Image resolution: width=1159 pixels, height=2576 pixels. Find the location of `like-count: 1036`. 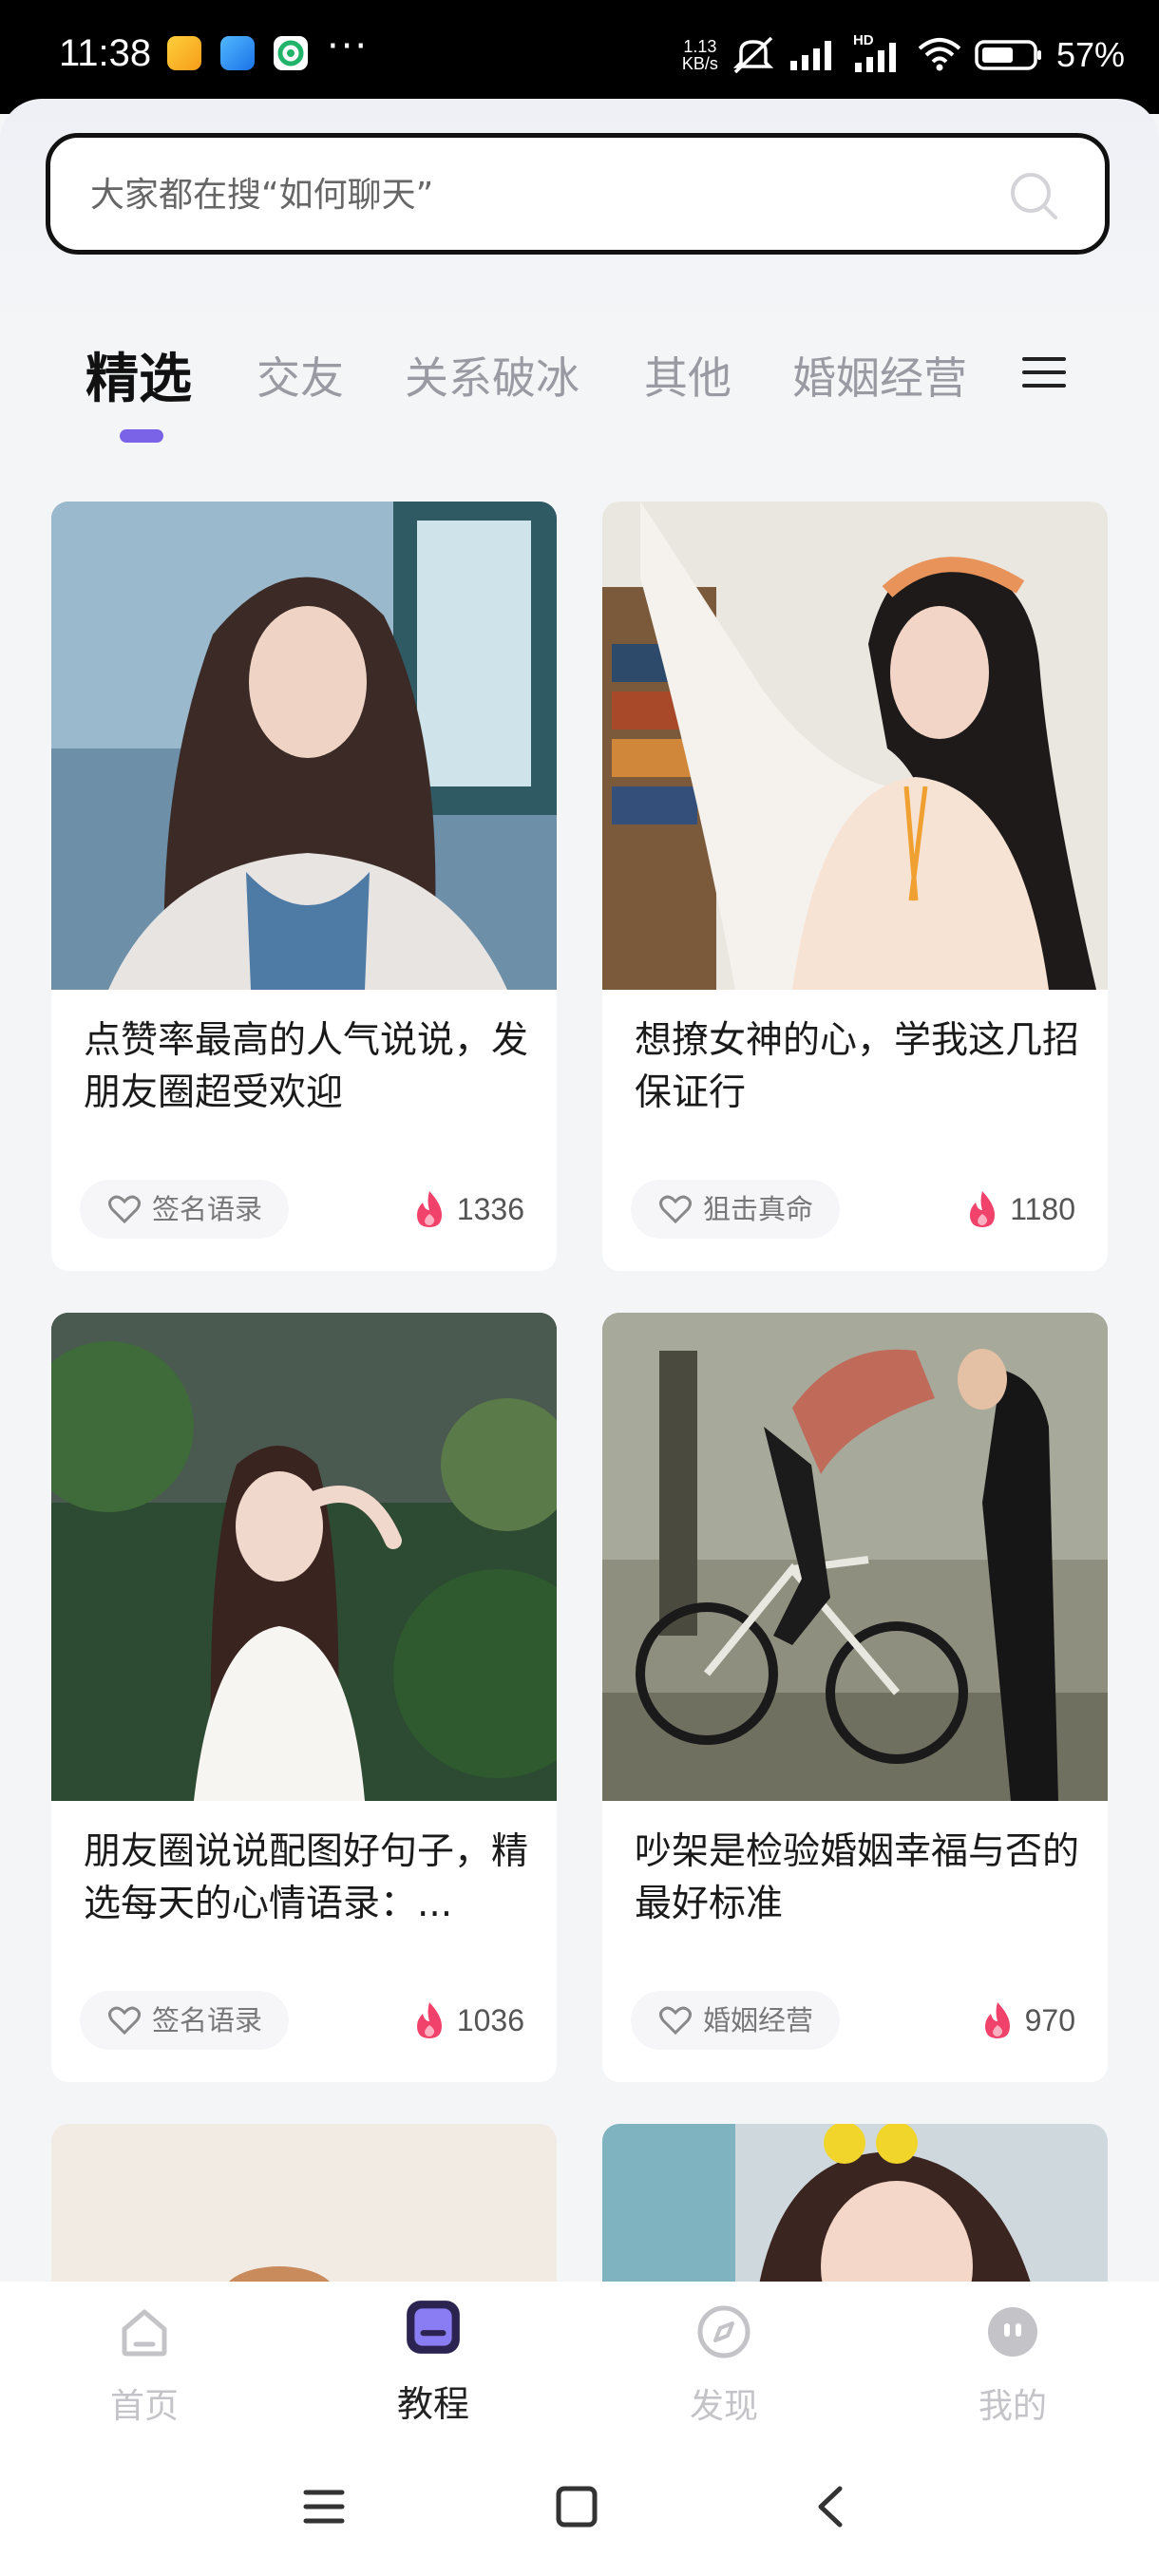

like-count: 1036 is located at coordinates (468, 2020).